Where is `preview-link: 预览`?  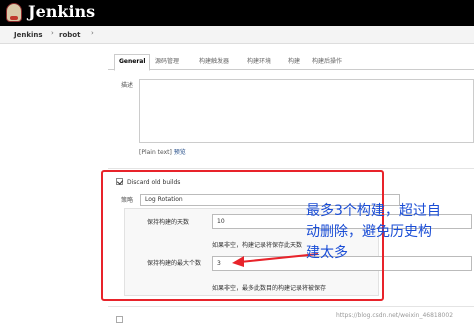 preview-link: 预览 is located at coordinates (180, 152).